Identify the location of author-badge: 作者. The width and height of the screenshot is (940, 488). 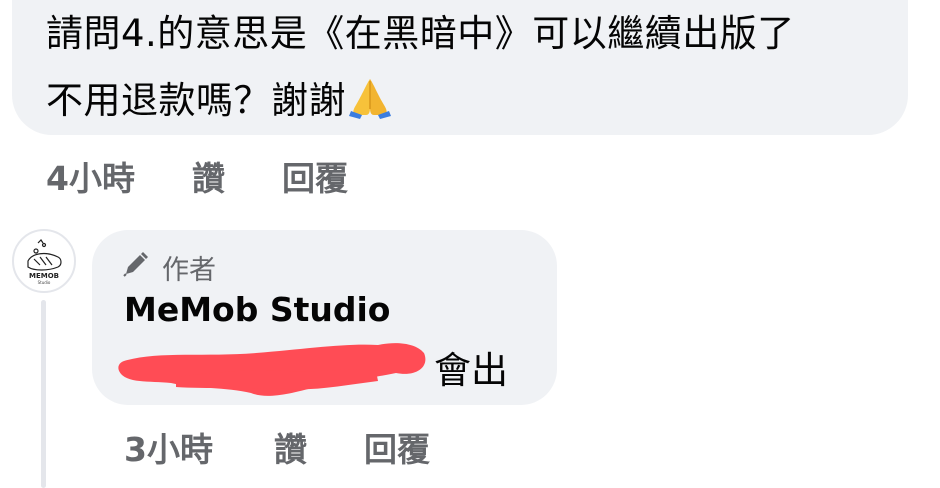
(169, 267).